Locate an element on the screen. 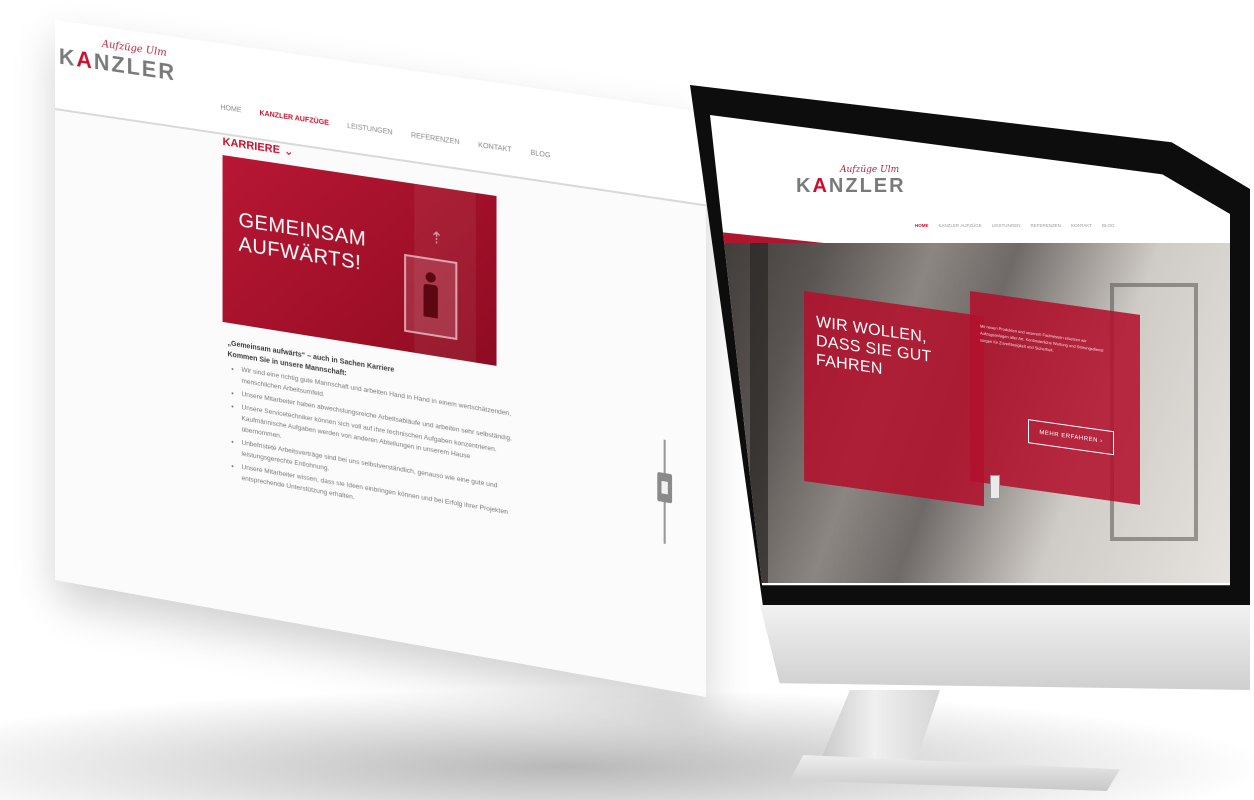  scrollbar-thumb is located at coordinates (665, 487).